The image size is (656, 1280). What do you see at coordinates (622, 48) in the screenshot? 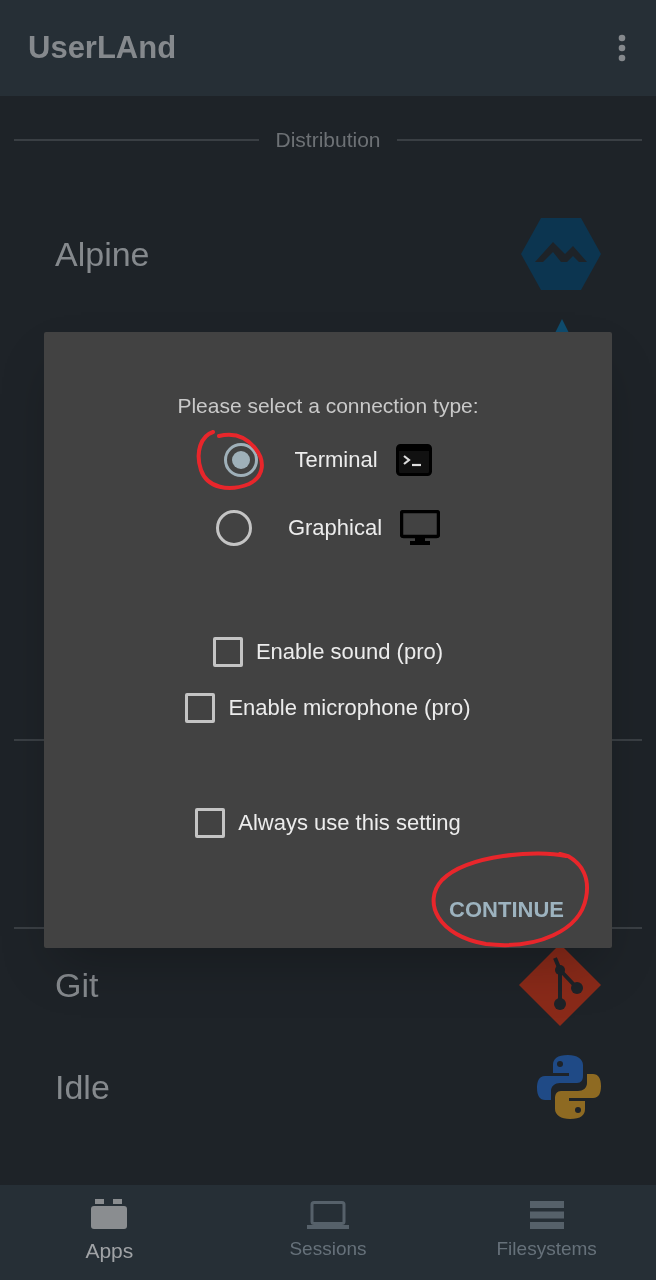
I see `more-options-icon` at bounding box center [622, 48].